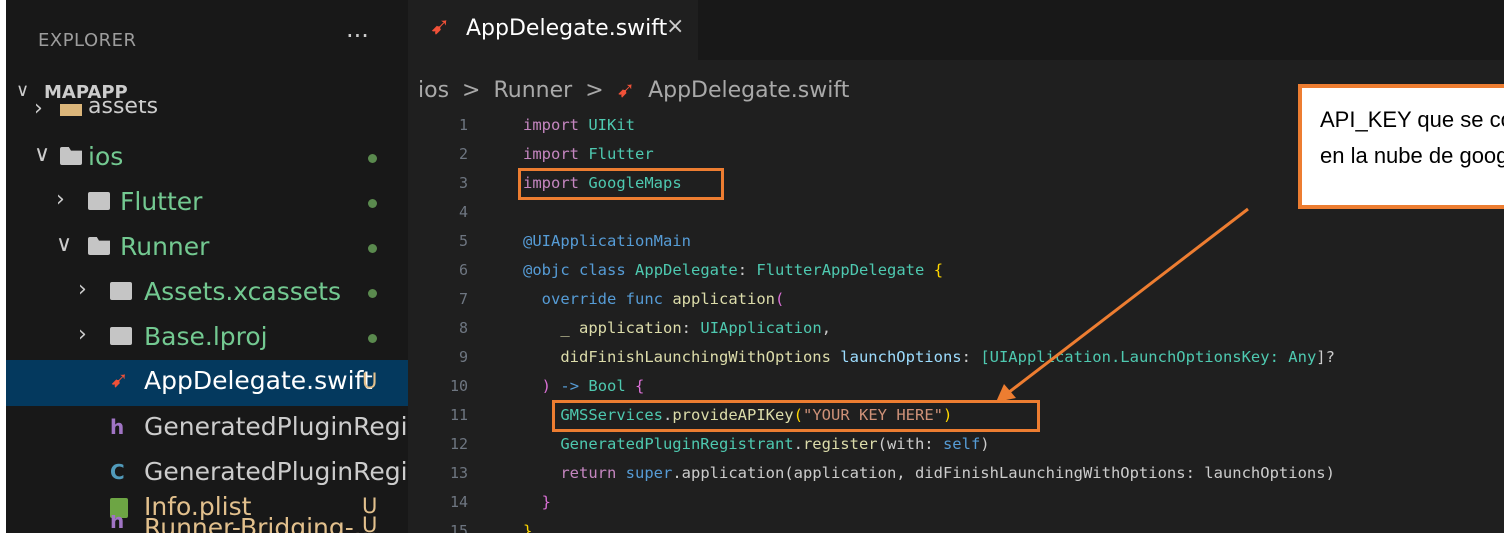 This screenshot has width=1510, height=533. I want to click on tree-item-label: AppDelegate.swift, so click(258, 380).